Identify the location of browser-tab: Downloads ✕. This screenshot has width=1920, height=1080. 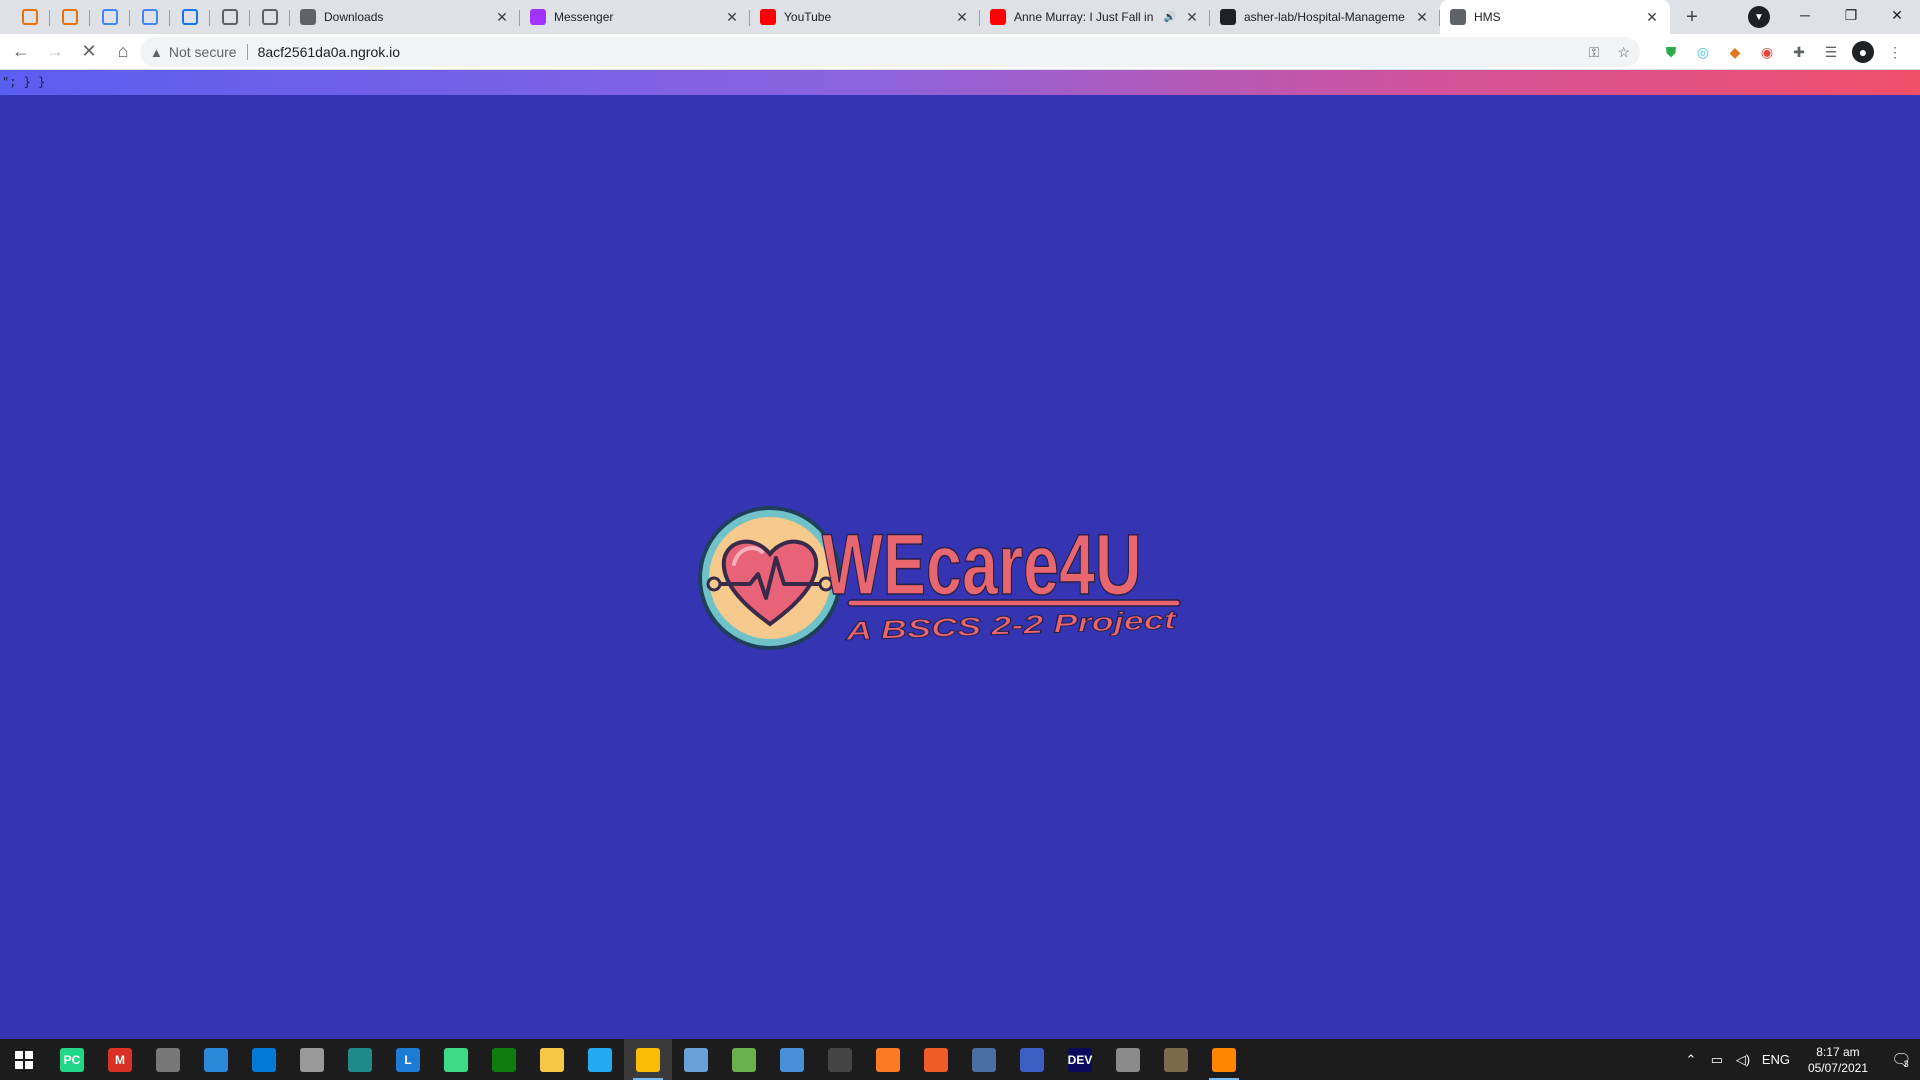
(405, 17).